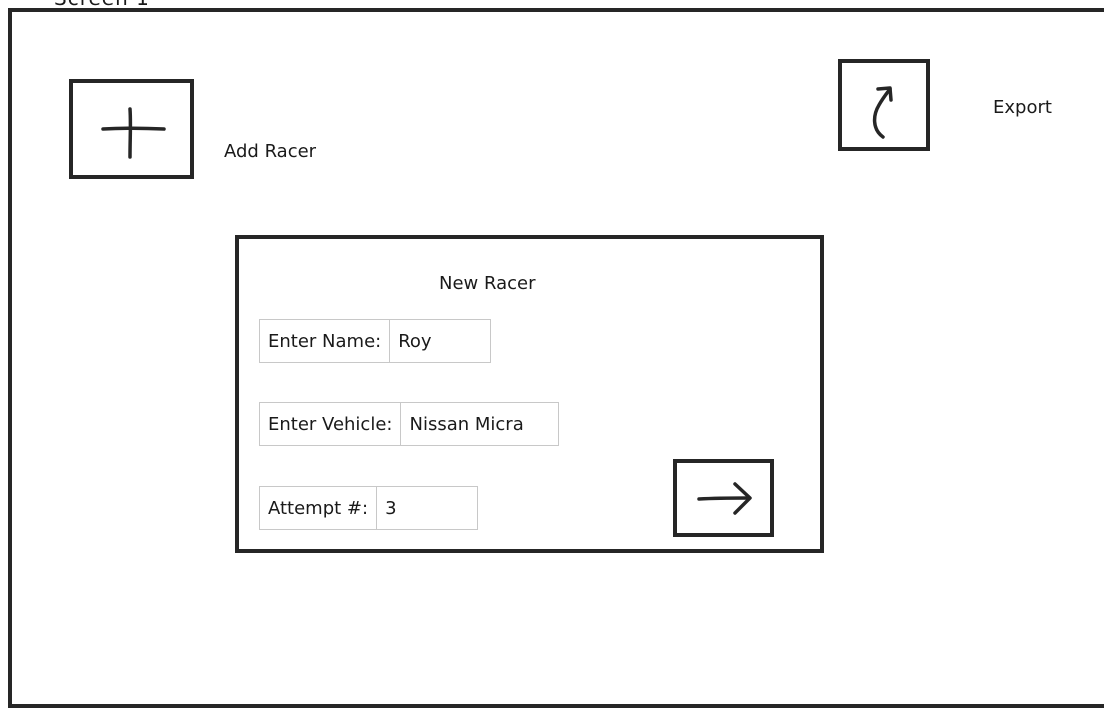 This screenshot has height=708, width=1104. I want to click on vehicle-field: Enter Vehicle: Nissan Micra, so click(409, 424).